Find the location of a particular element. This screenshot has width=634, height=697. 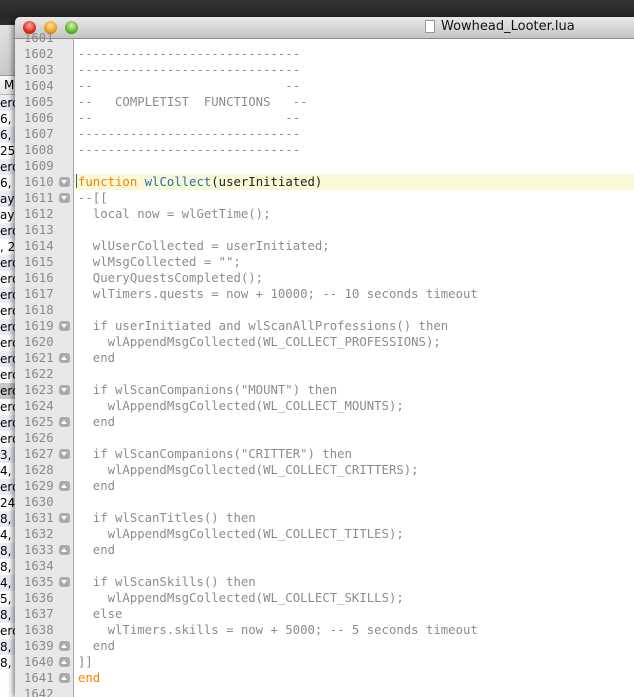

line-number-text: 1633 is located at coordinates (39, 550).